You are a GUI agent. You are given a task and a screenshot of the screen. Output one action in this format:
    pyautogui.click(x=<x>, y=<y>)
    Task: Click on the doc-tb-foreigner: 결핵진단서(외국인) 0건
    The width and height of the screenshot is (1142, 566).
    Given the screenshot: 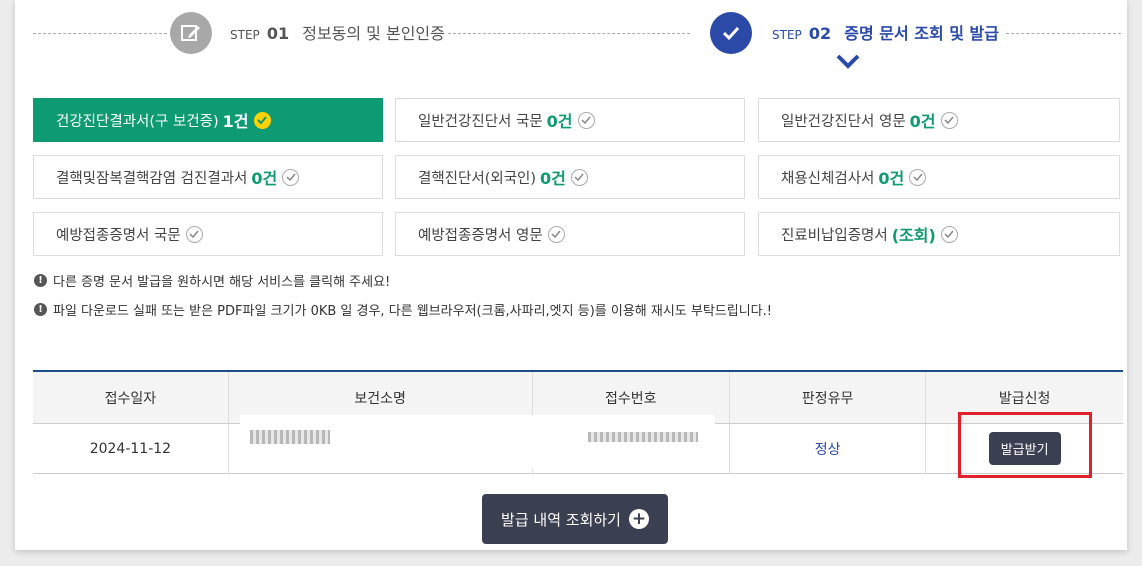 What is the action you would take?
    pyautogui.click(x=570, y=177)
    